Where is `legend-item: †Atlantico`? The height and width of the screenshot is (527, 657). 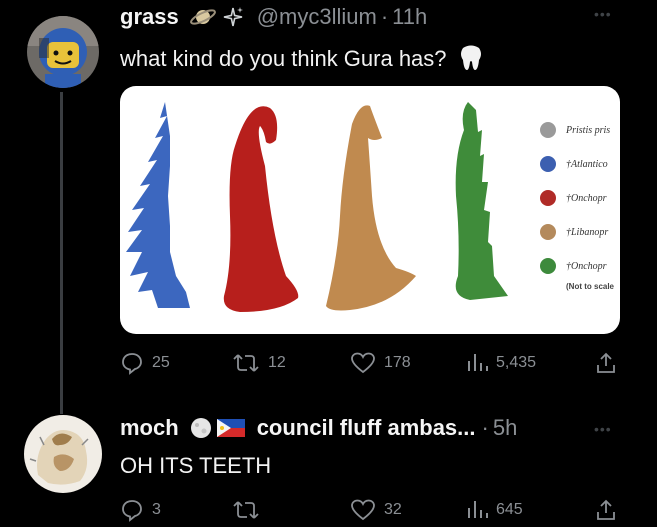 legend-item: †Atlantico is located at coordinates (574, 164).